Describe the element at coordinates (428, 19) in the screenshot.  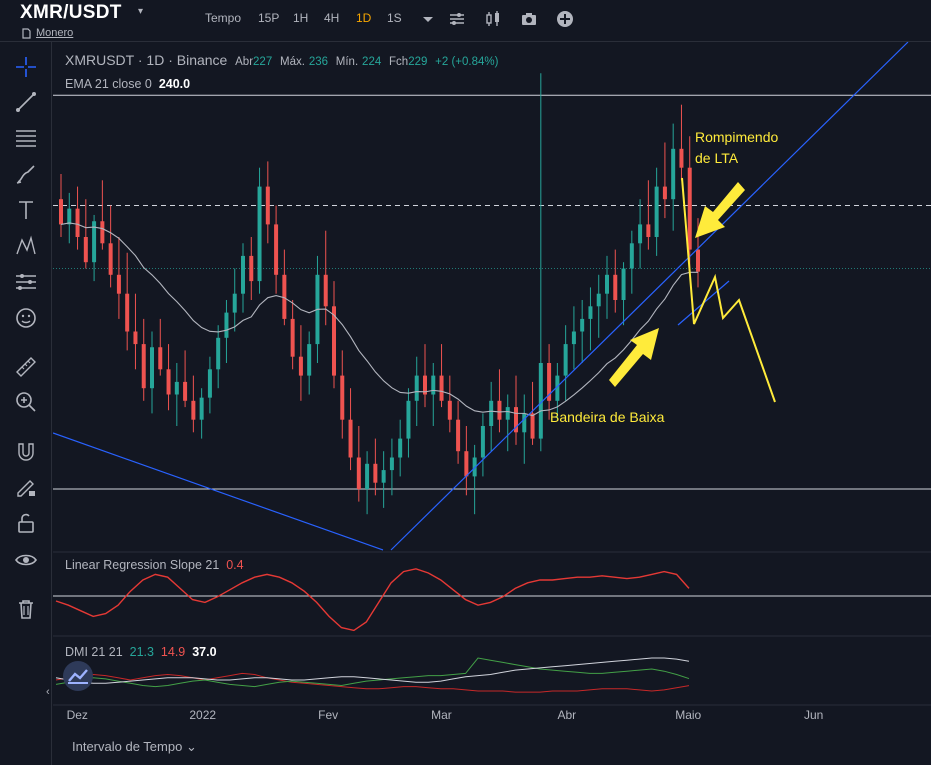
I see `interval-dropdown-icon` at that location.